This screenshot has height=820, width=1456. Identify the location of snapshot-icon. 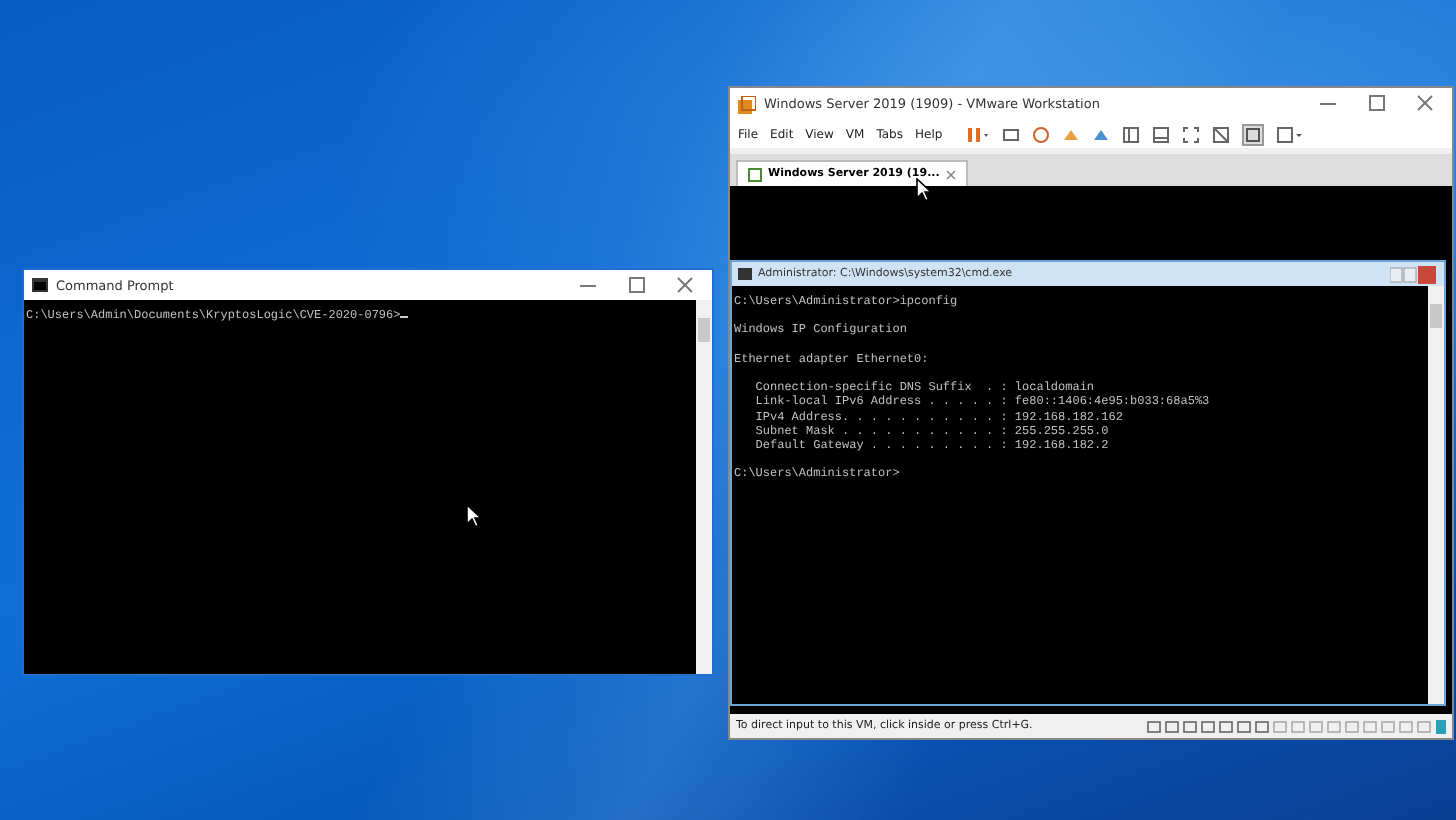
(1041, 134).